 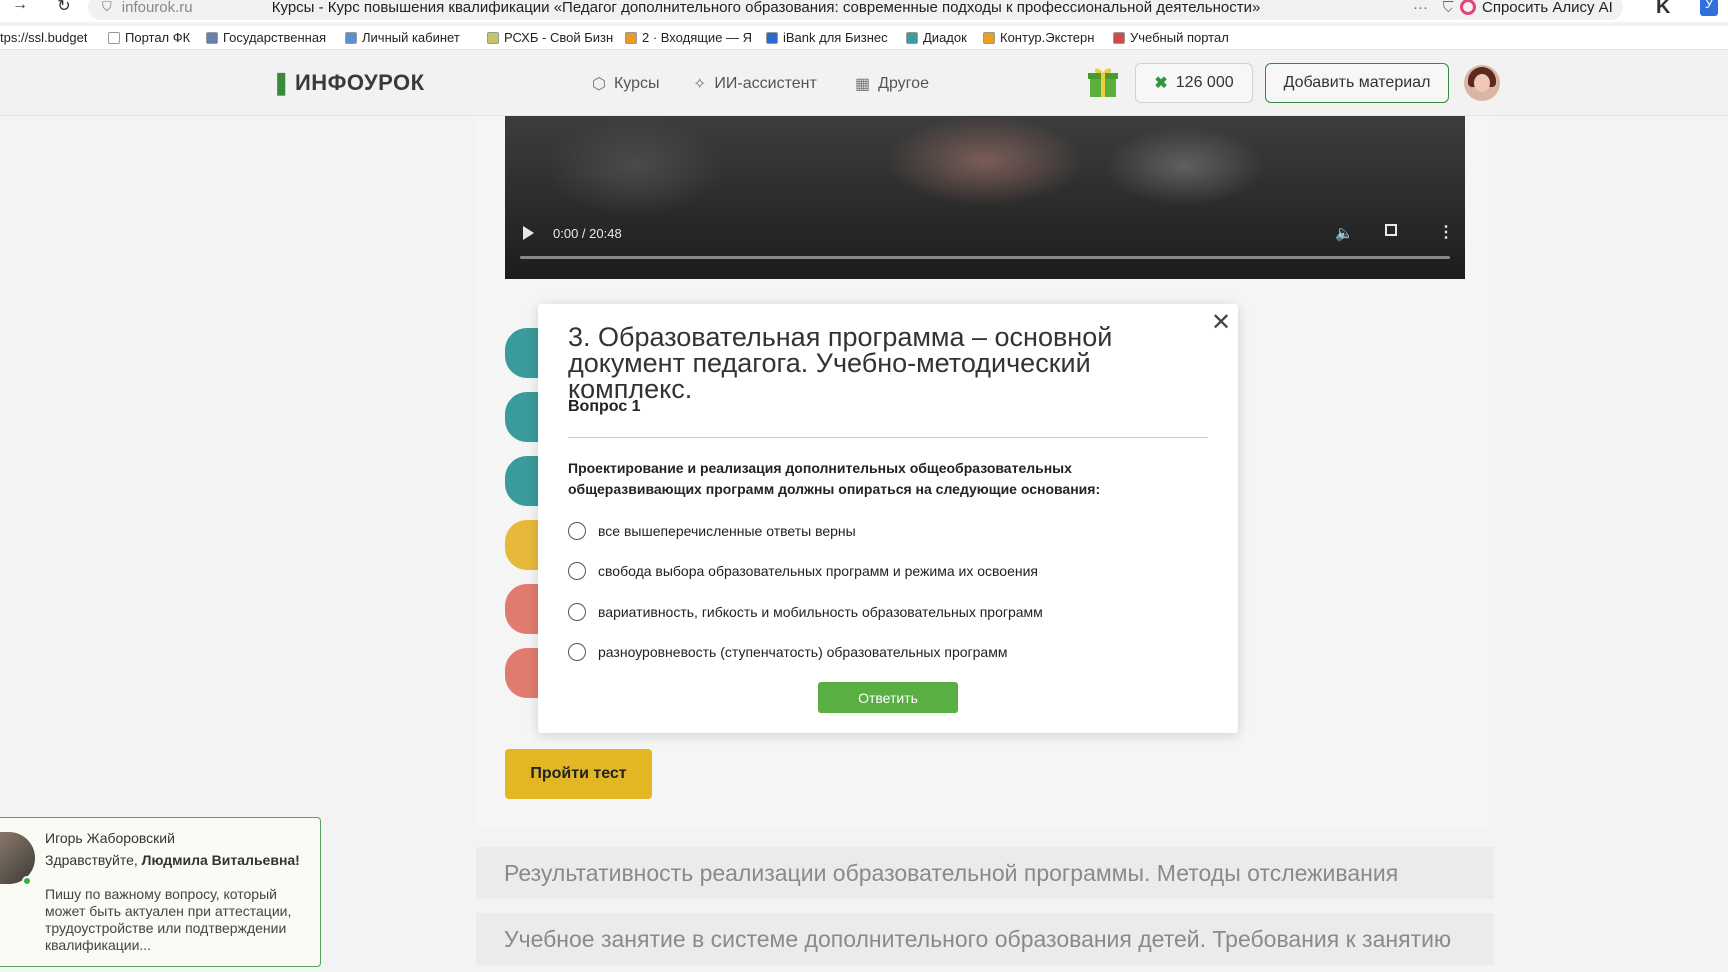 What do you see at coordinates (888, 437) in the screenshot?
I see `divider` at bounding box center [888, 437].